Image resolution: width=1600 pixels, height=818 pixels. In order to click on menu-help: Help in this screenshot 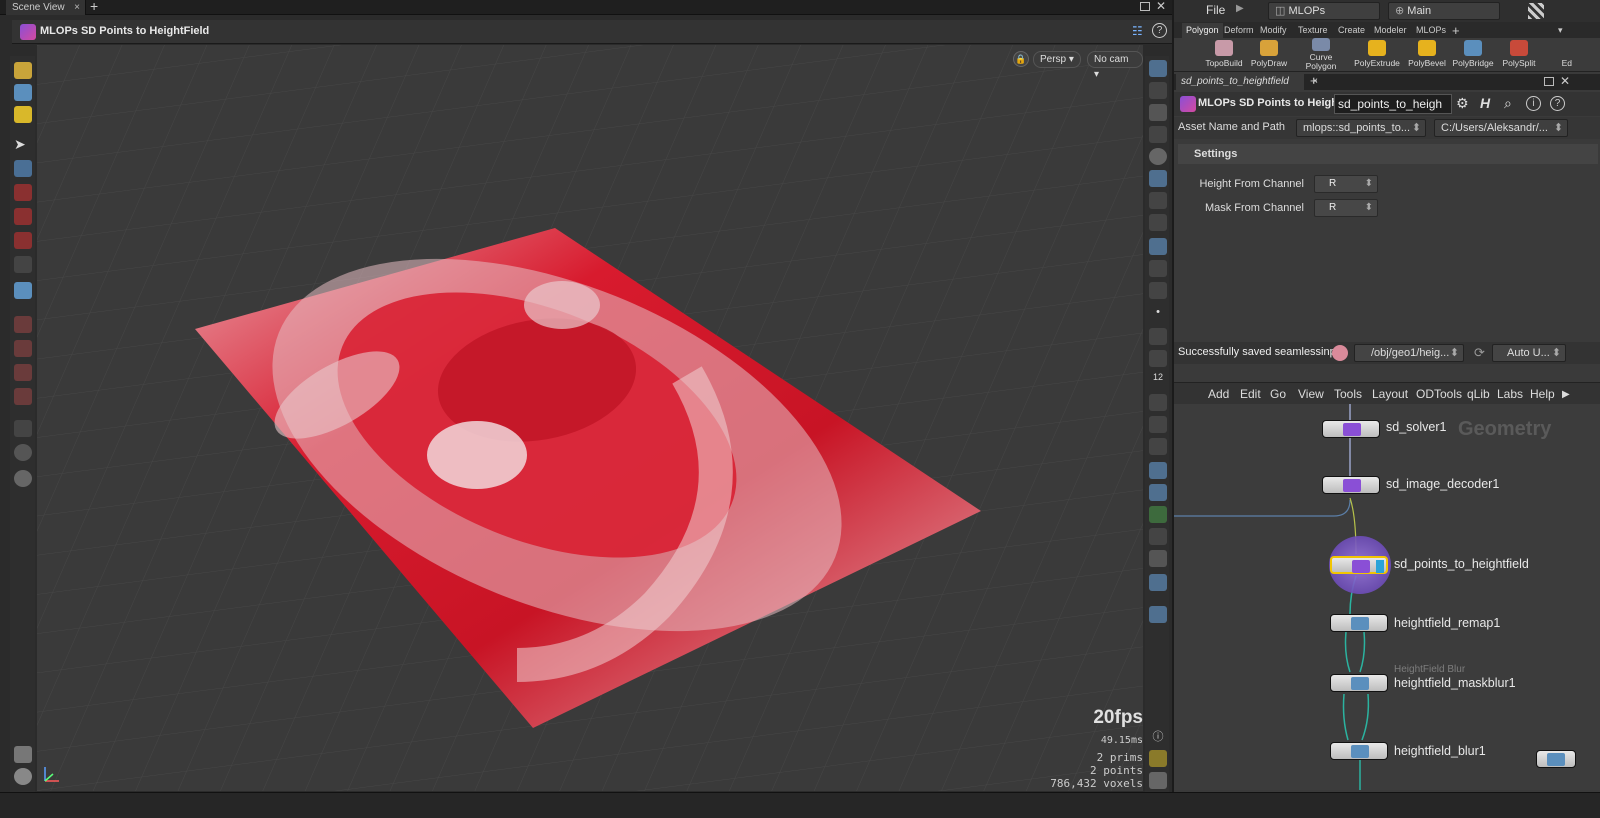, I will do `click(1542, 394)`.